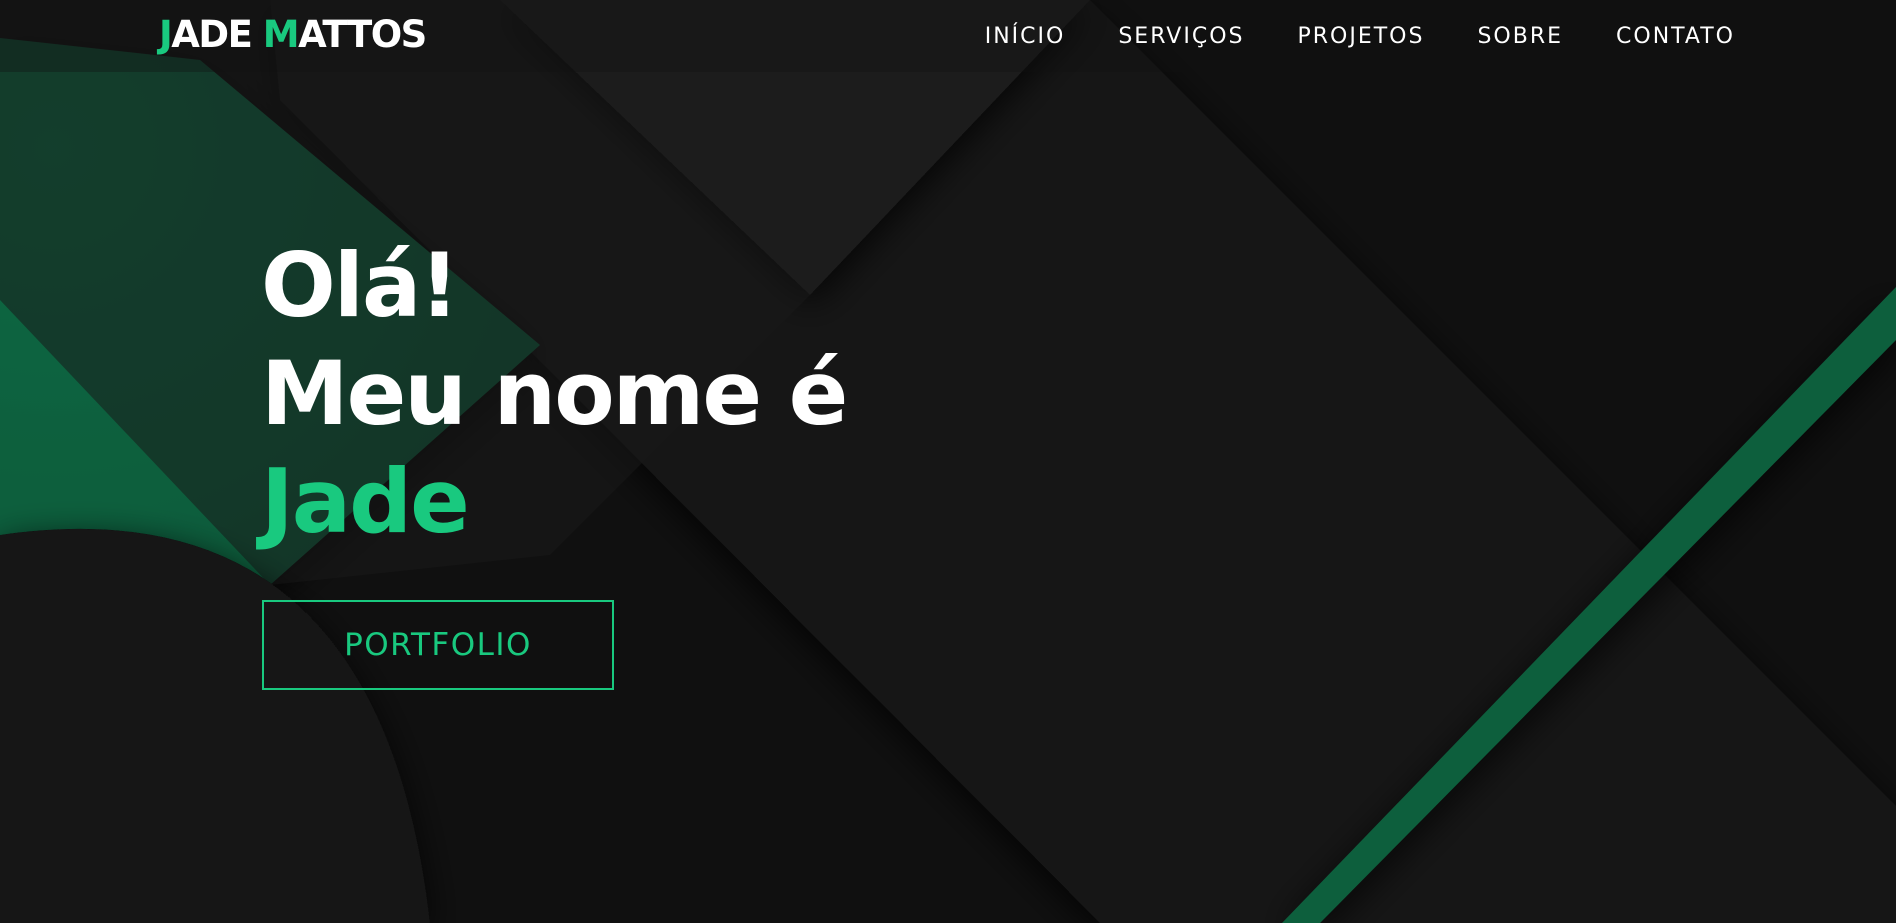 This screenshot has height=923, width=1896. Describe the element at coordinates (438, 645) in the screenshot. I see `portfolio-button: PORTFOLIO` at that location.